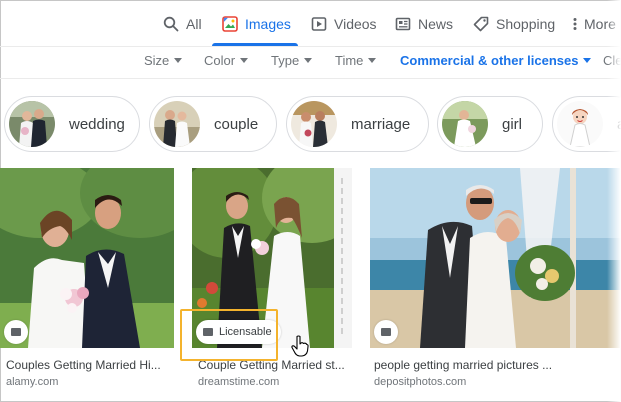 The image size is (621, 402). I want to click on tab-videos: Videos, so click(344, 24).